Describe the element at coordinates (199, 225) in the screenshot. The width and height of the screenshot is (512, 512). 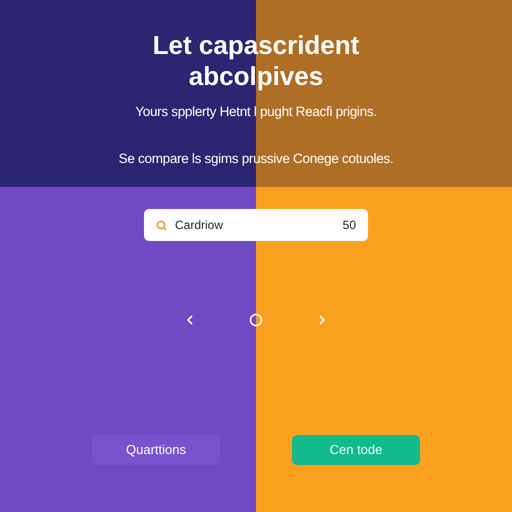
I see `search-value: Cardriow` at that location.